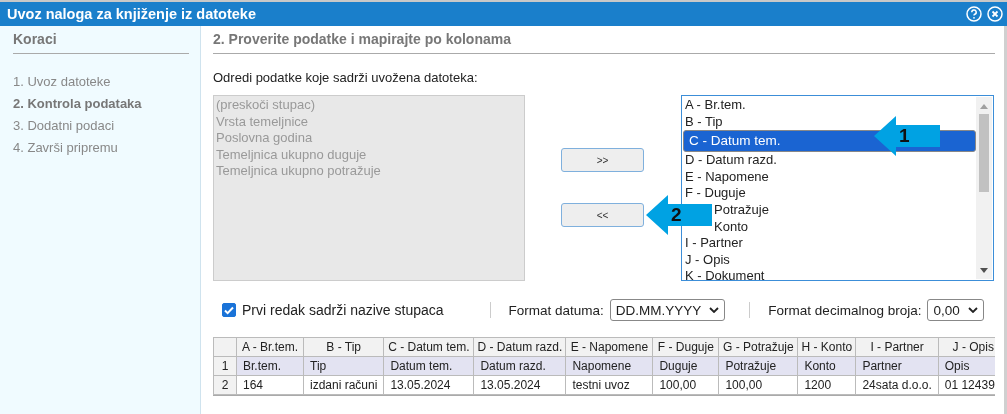  Describe the element at coordinates (955, 310) in the screenshot. I see `decimal-format-select: 0,00` at that location.